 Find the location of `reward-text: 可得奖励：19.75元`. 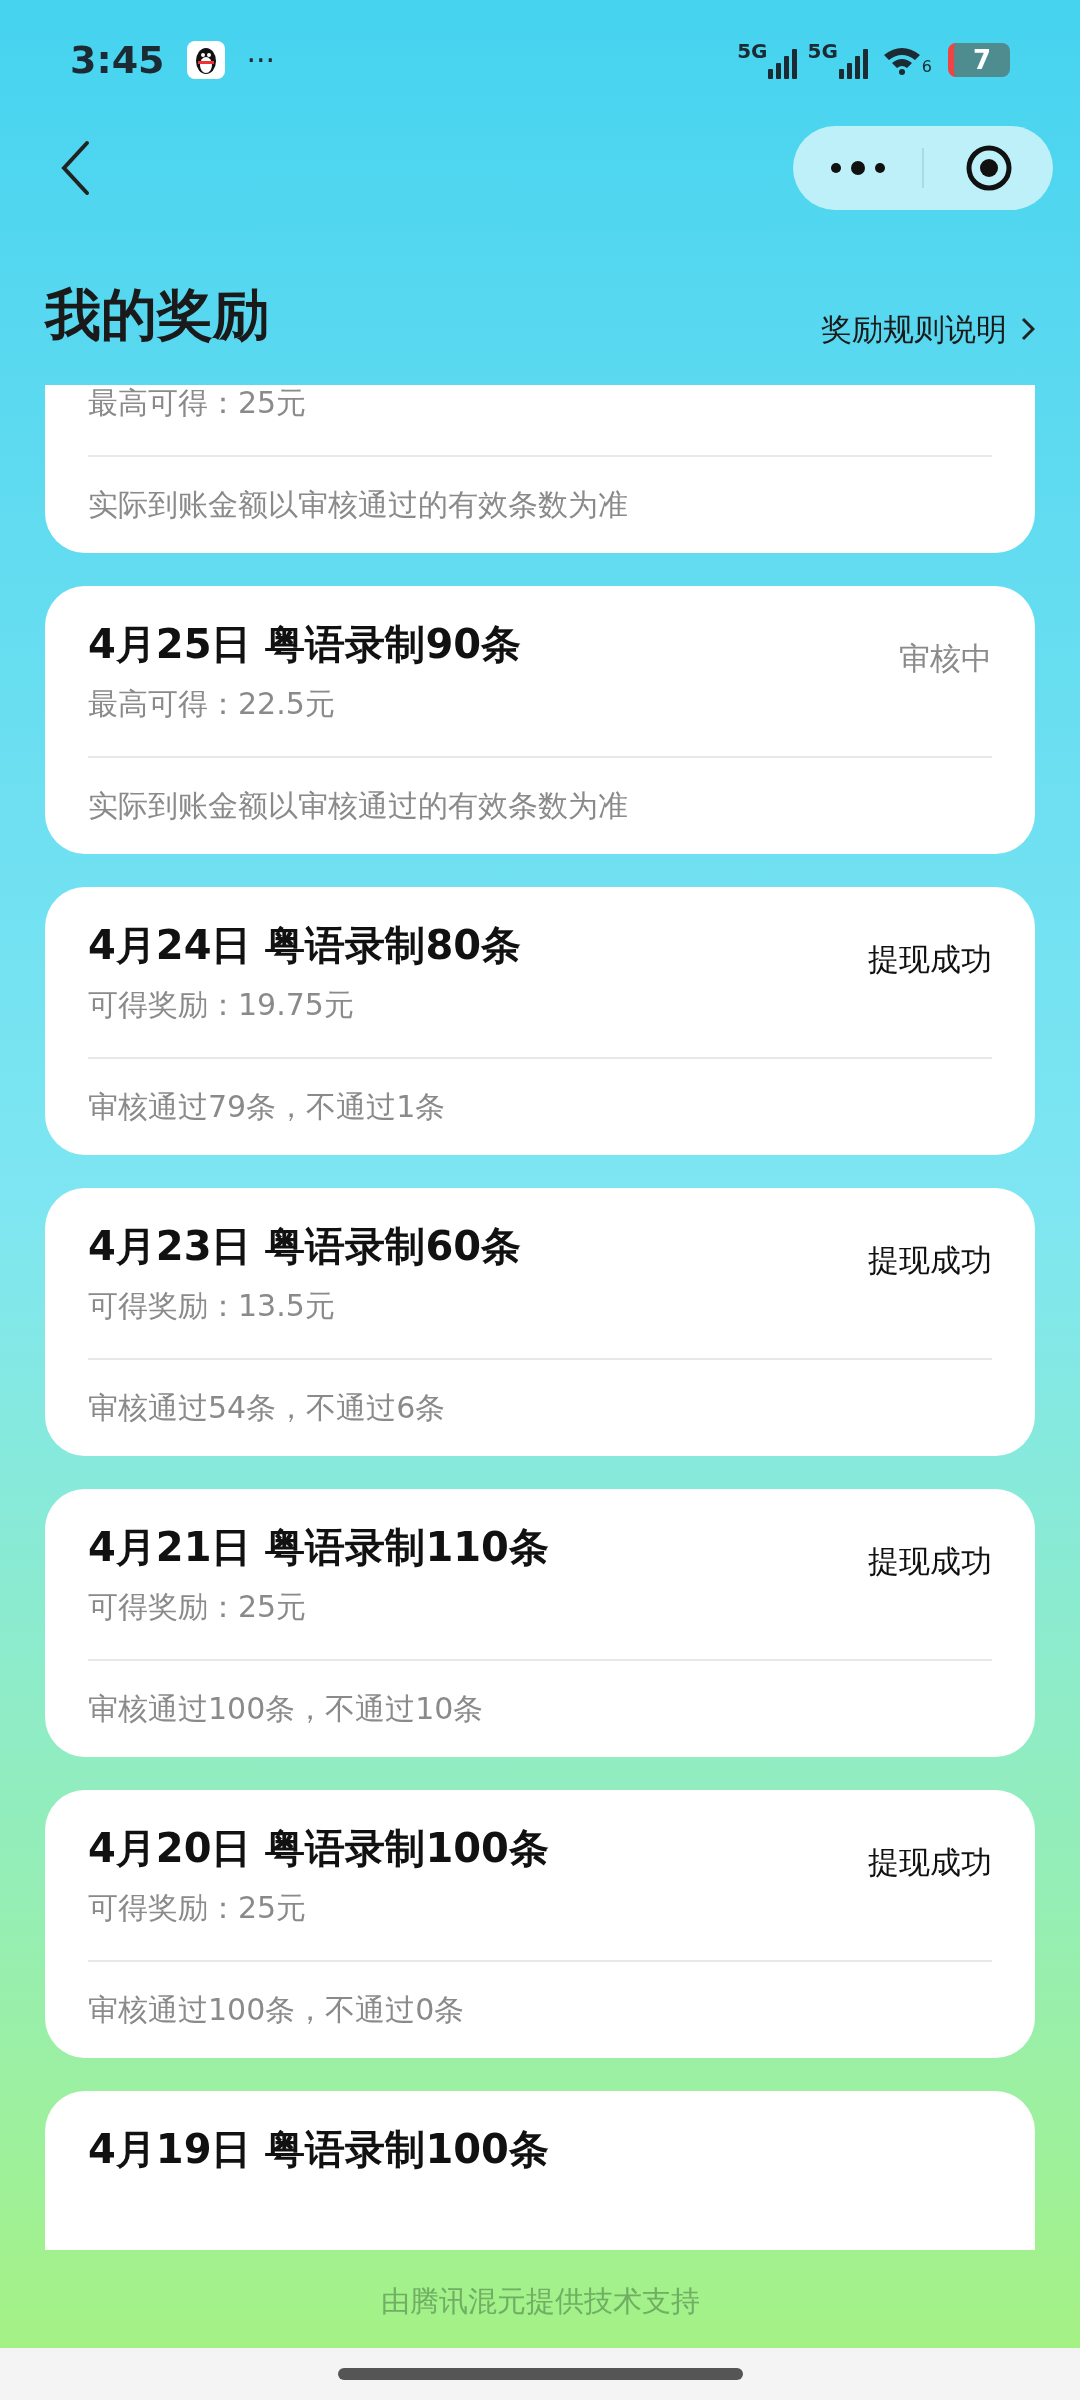

reward-text: 可得奖励：19.75元 is located at coordinates (221, 1005).